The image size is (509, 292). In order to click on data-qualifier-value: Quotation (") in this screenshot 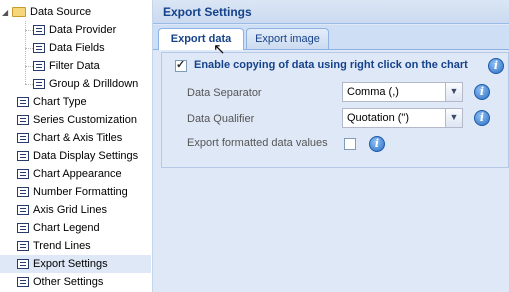, I will do `click(378, 118)`.